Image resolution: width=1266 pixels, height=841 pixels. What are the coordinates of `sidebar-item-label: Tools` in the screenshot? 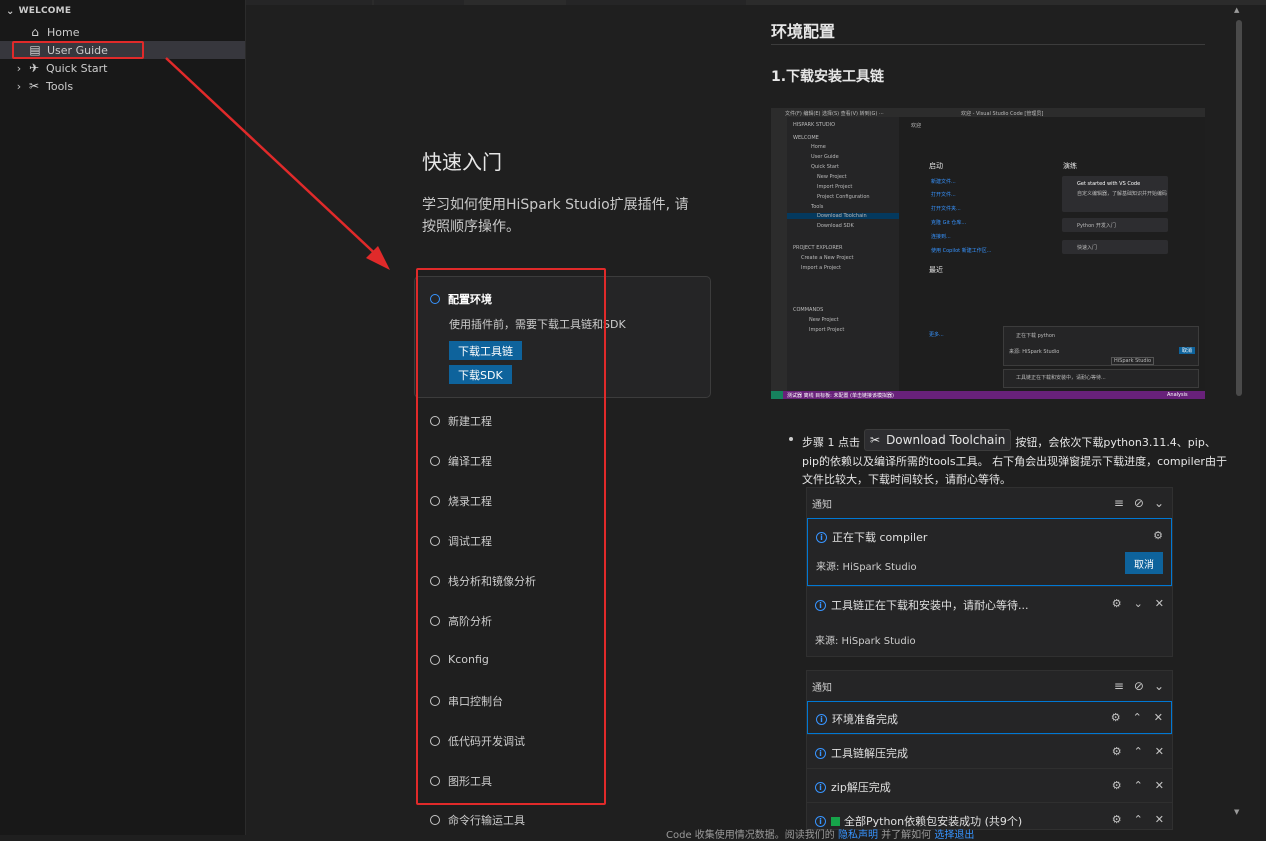 It's located at (60, 86).